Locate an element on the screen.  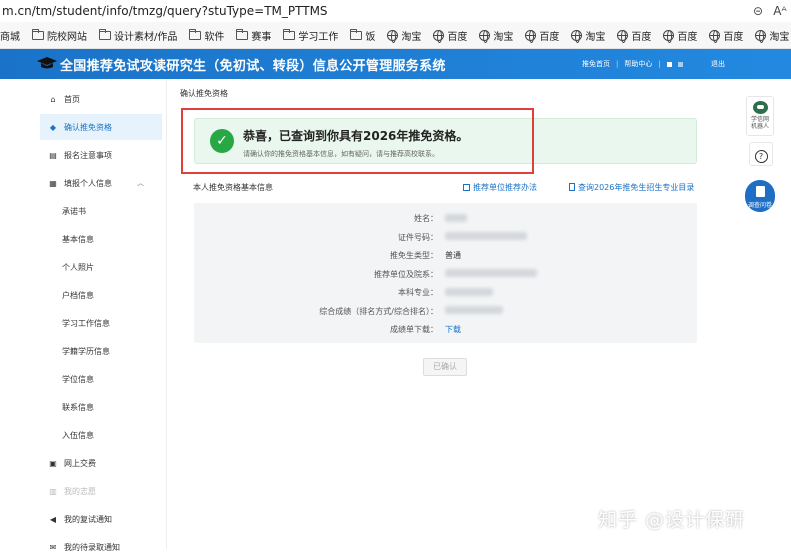
sidebar-item: ✉ 我的待录取通知 is located at coordinates (101, 547).